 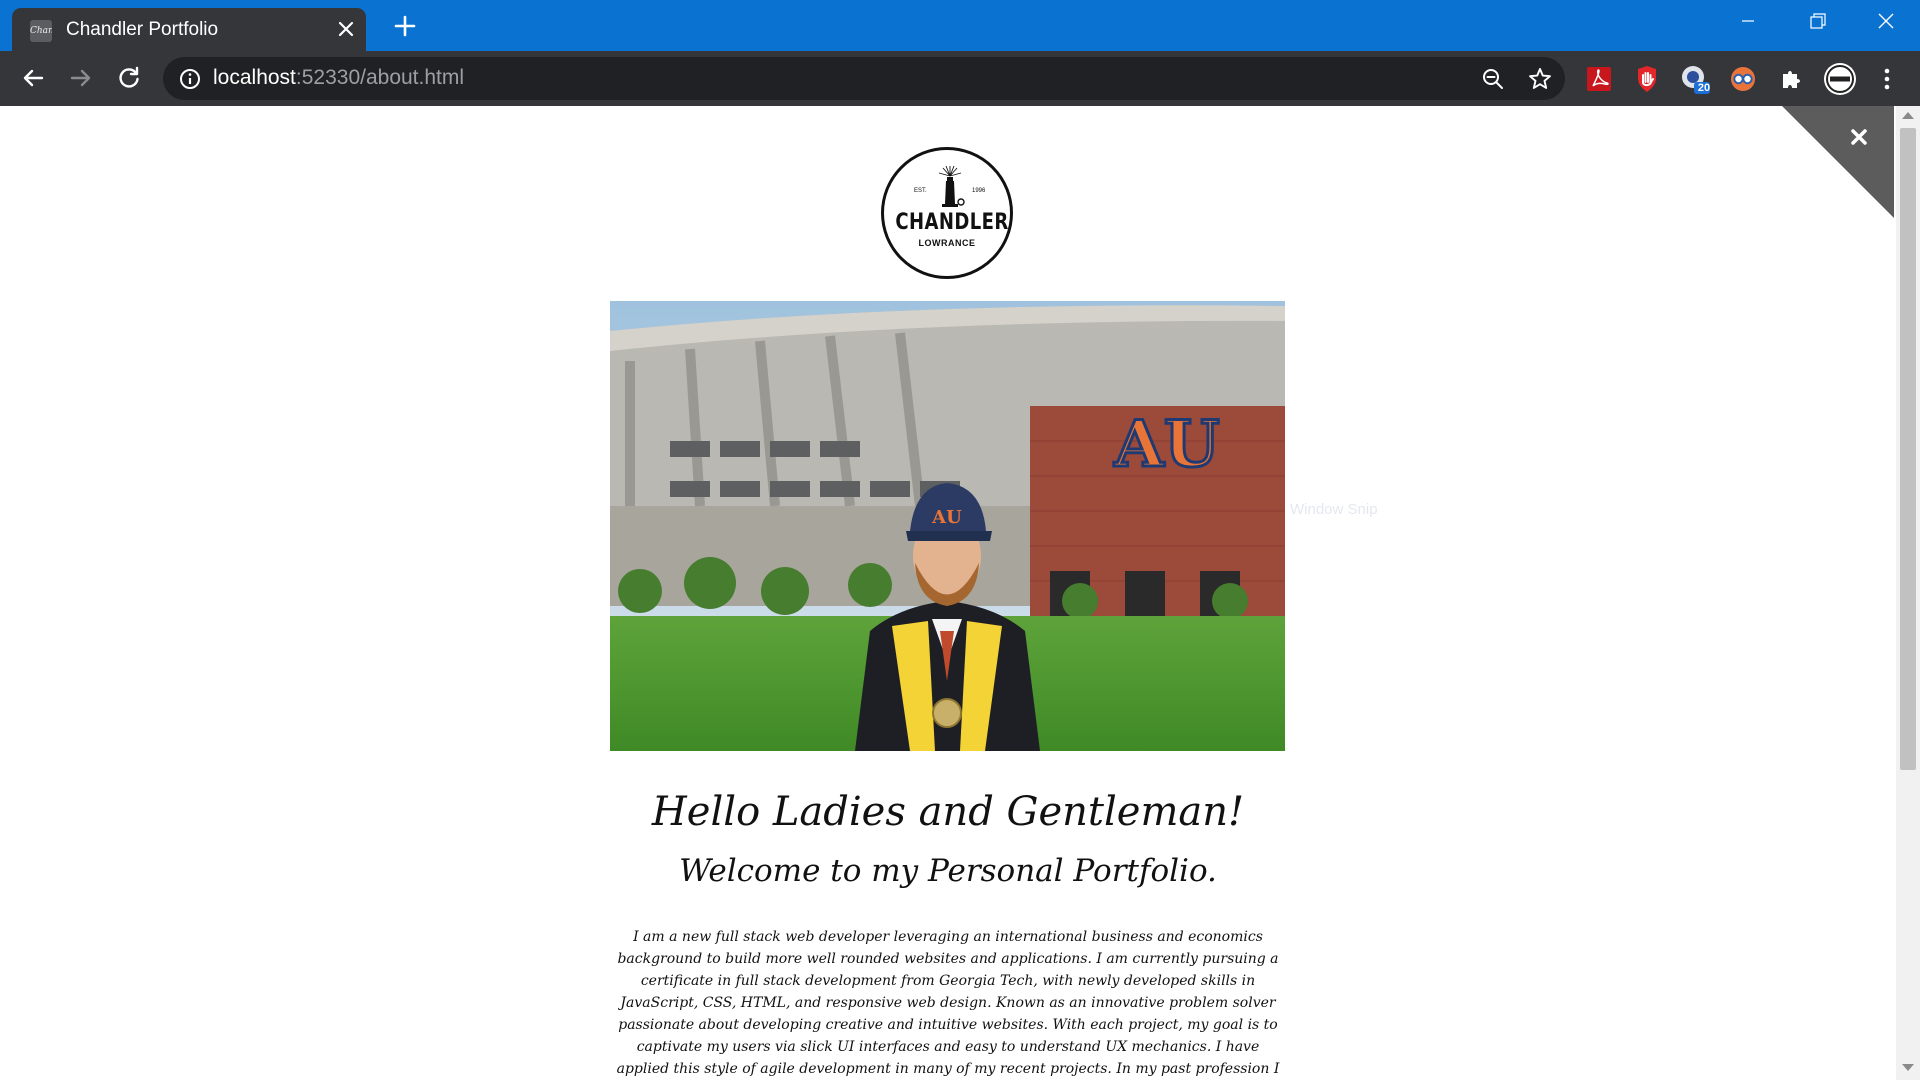 I want to click on window-snip-hint: Window Snip, so click(x=1334, y=509).